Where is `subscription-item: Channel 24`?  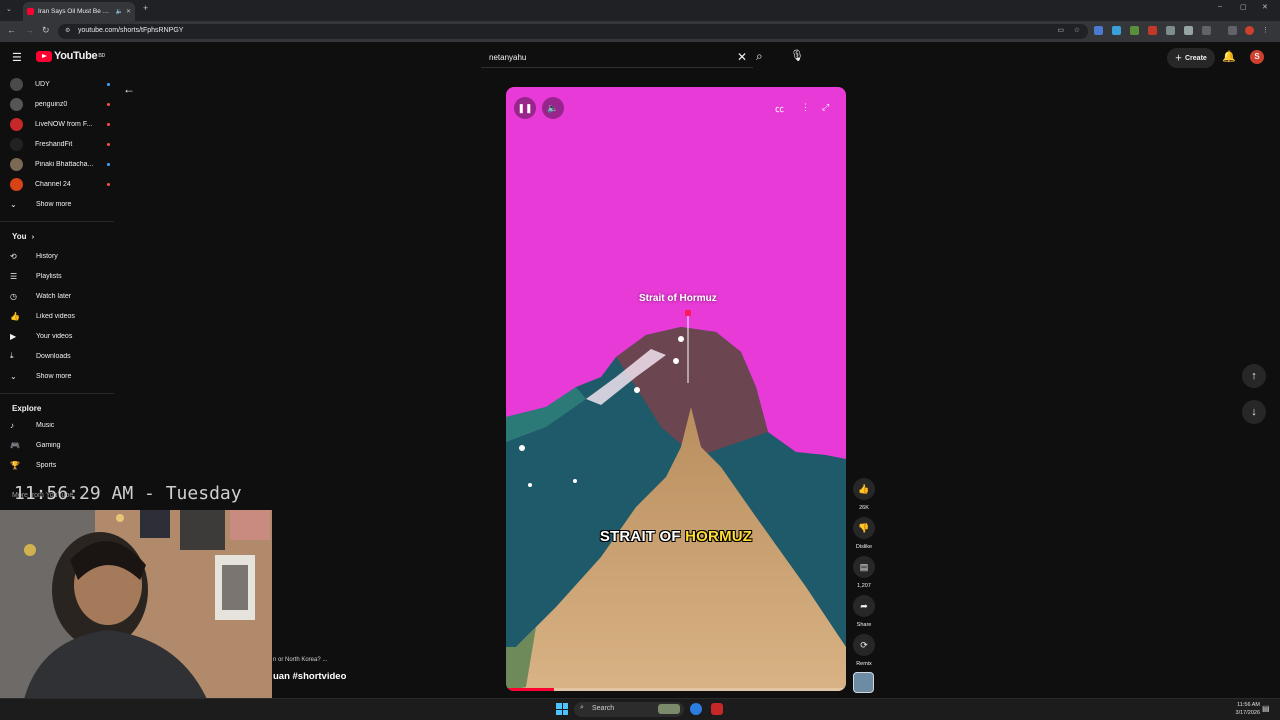 subscription-item: Channel 24 is located at coordinates (60, 184).